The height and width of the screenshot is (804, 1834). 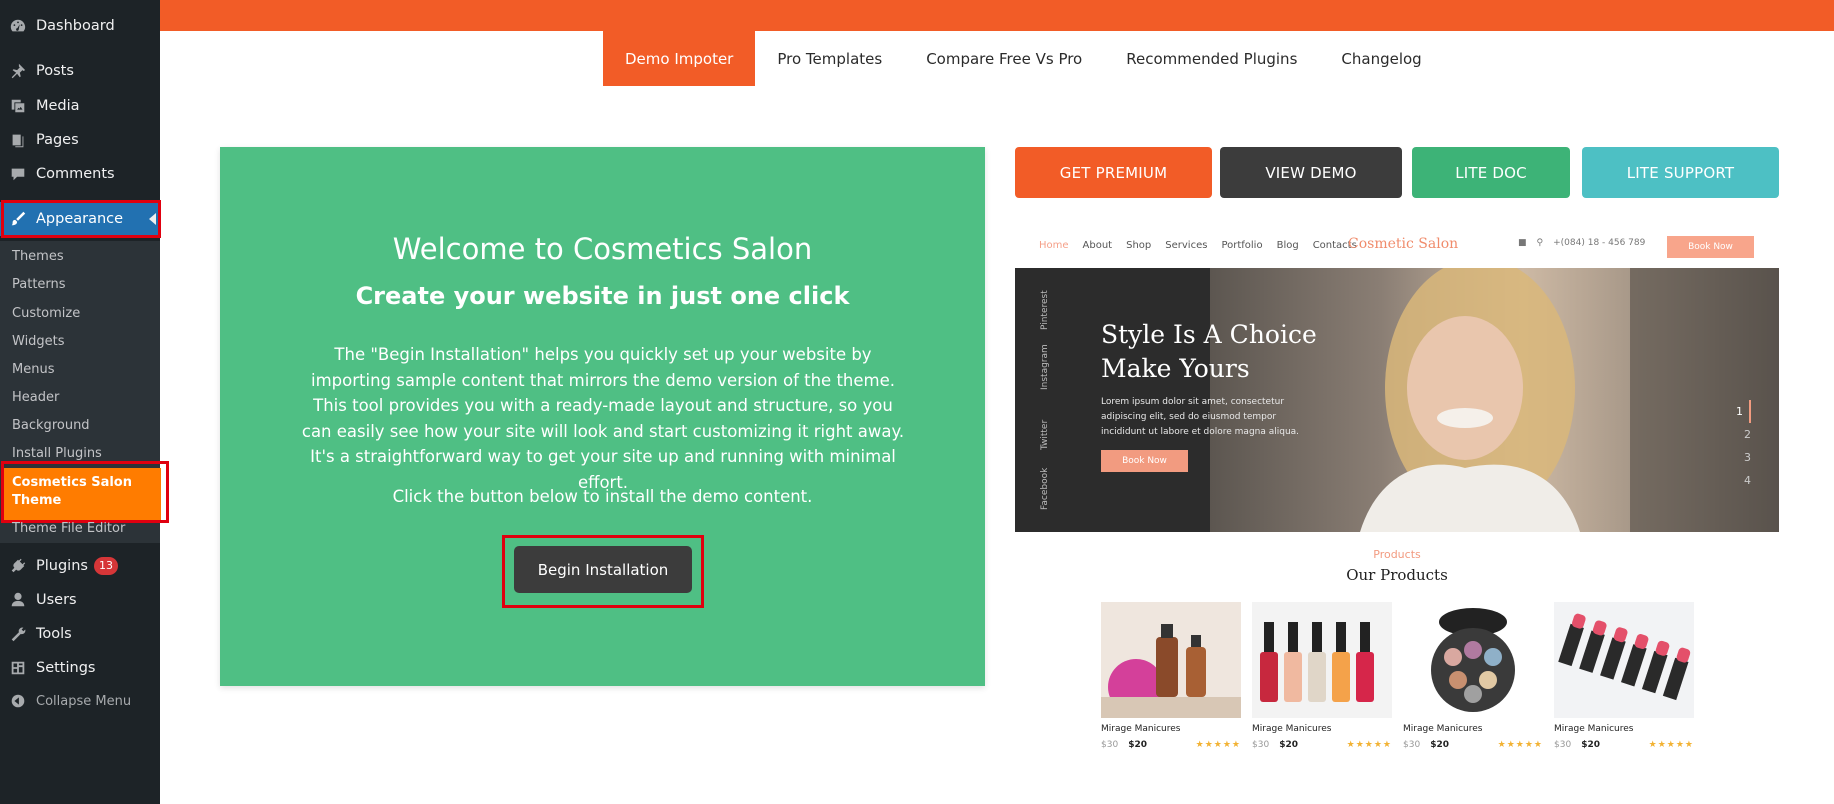 What do you see at coordinates (602, 296) in the screenshot?
I see `welcome-subtitle: Create your website in just one click` at bounding box center [602, 296].